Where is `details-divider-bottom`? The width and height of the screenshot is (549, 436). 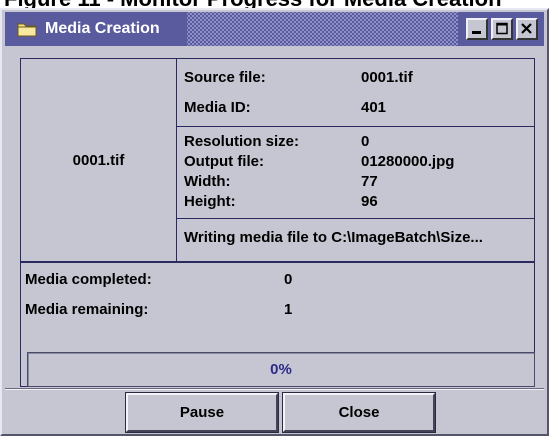 details-divider-bottom is located at coordinates (355, 218).